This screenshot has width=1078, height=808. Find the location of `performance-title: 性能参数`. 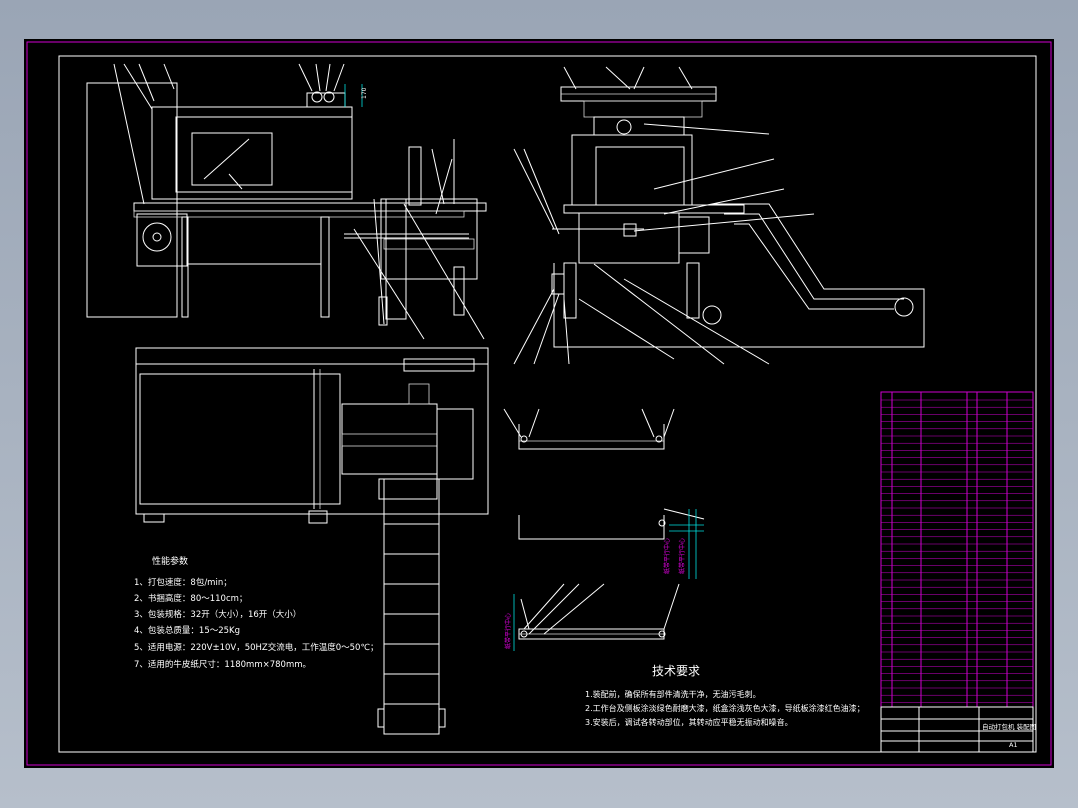

performance-title: 性能参数 is located at coordinates (170, 561).